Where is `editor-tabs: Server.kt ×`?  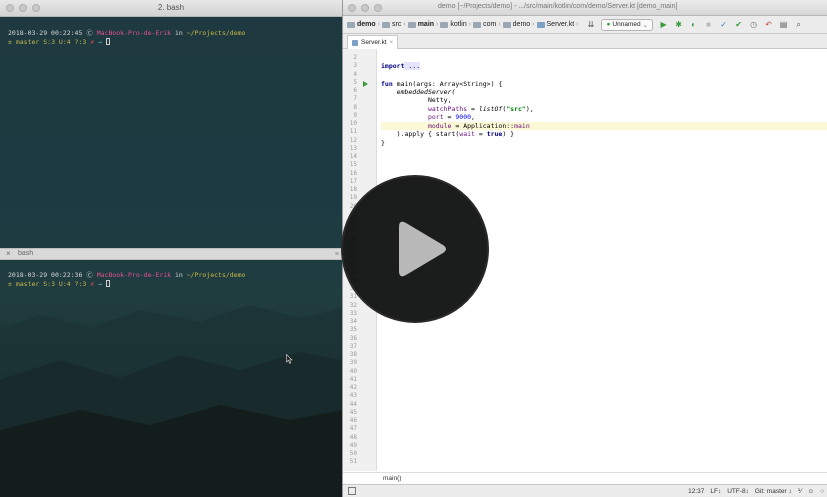 editor-tabs: Server.kt × is located at coordinates (585, 41).